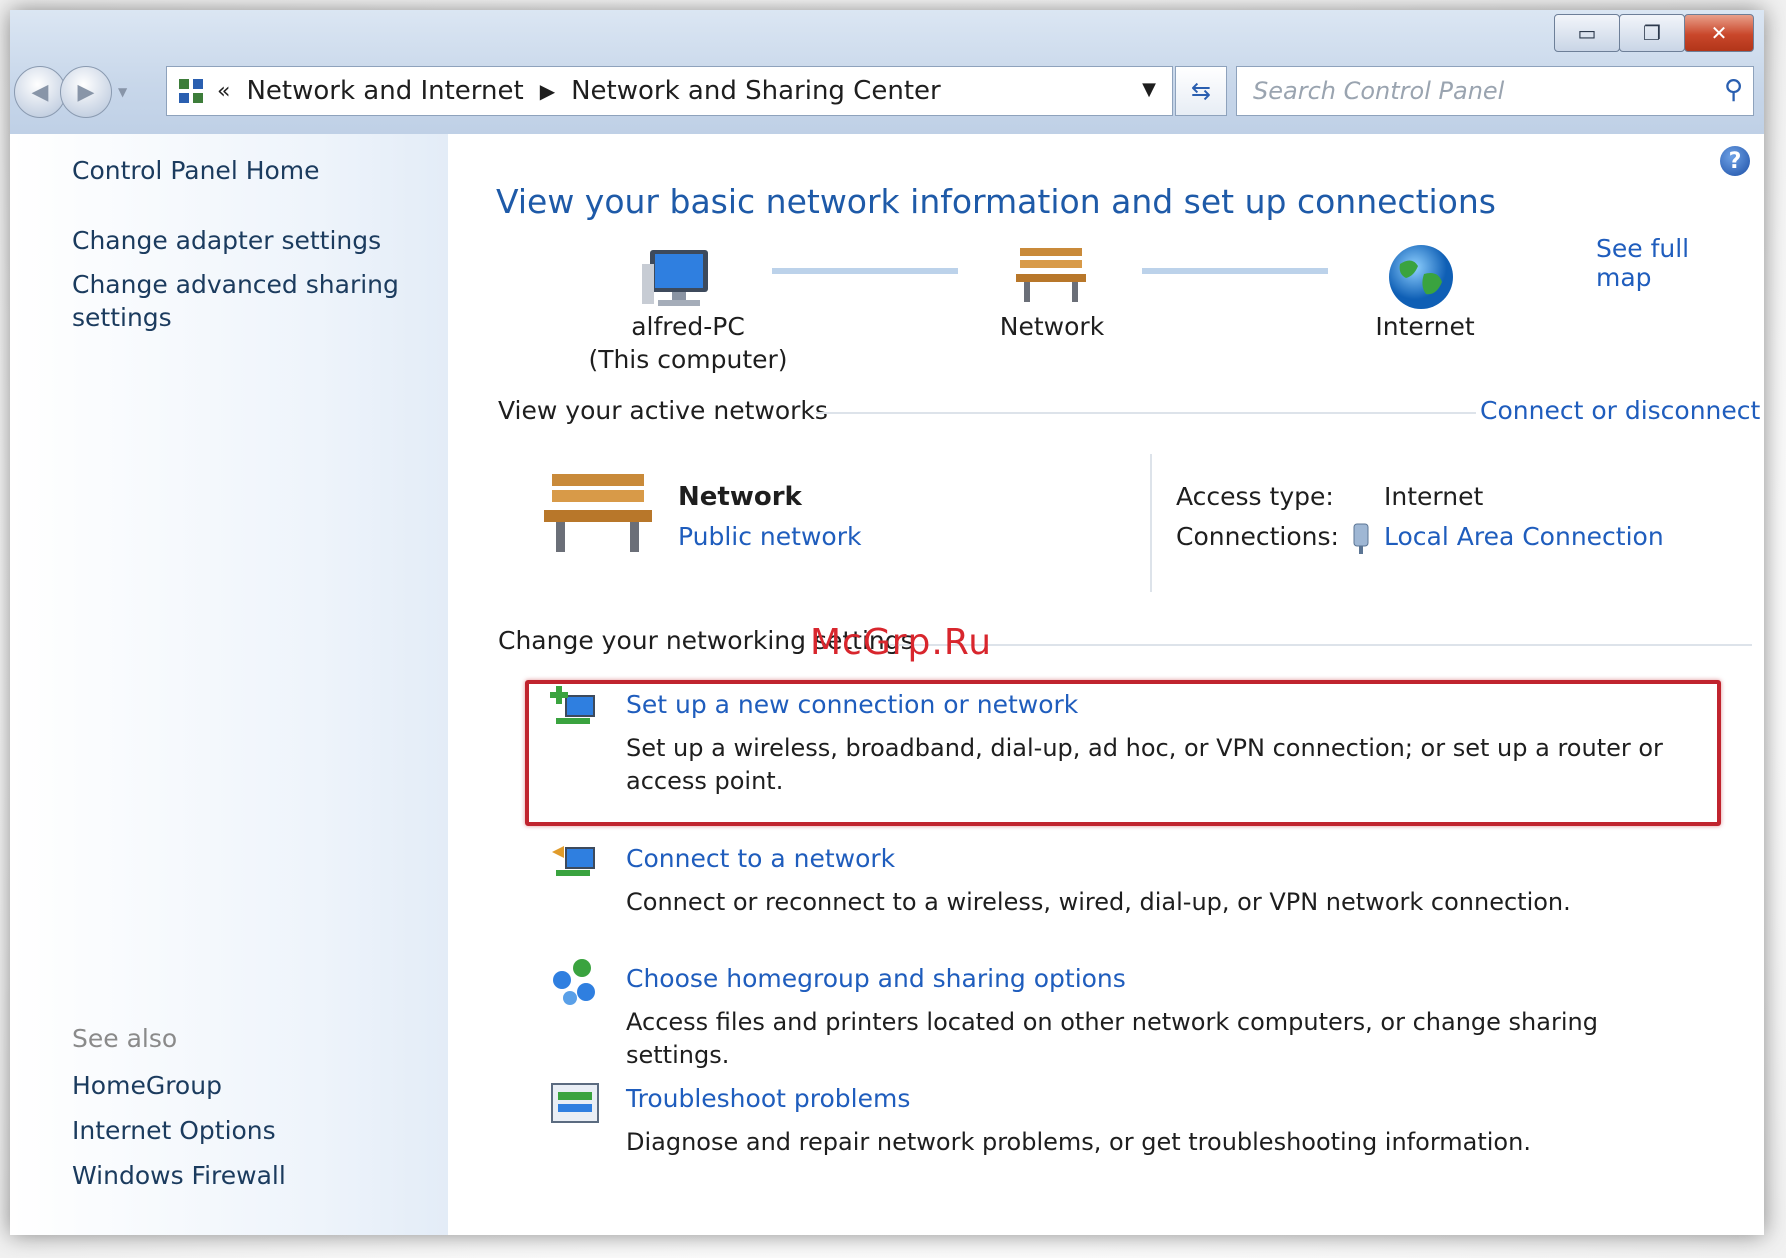 The width and height of the screenshot is (1786, 1258). Describe the element at coordinates (768, 1098) in the screenshot. I see `task-troubleshoot: Troubleshoot problems` at that location.